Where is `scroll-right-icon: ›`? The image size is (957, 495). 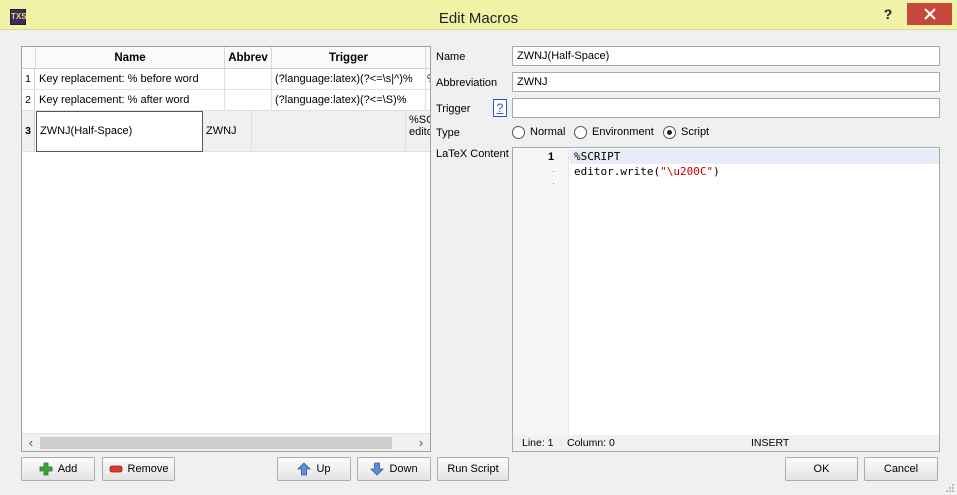
scroll-right-icon: › is located at coordinates (421, 443).